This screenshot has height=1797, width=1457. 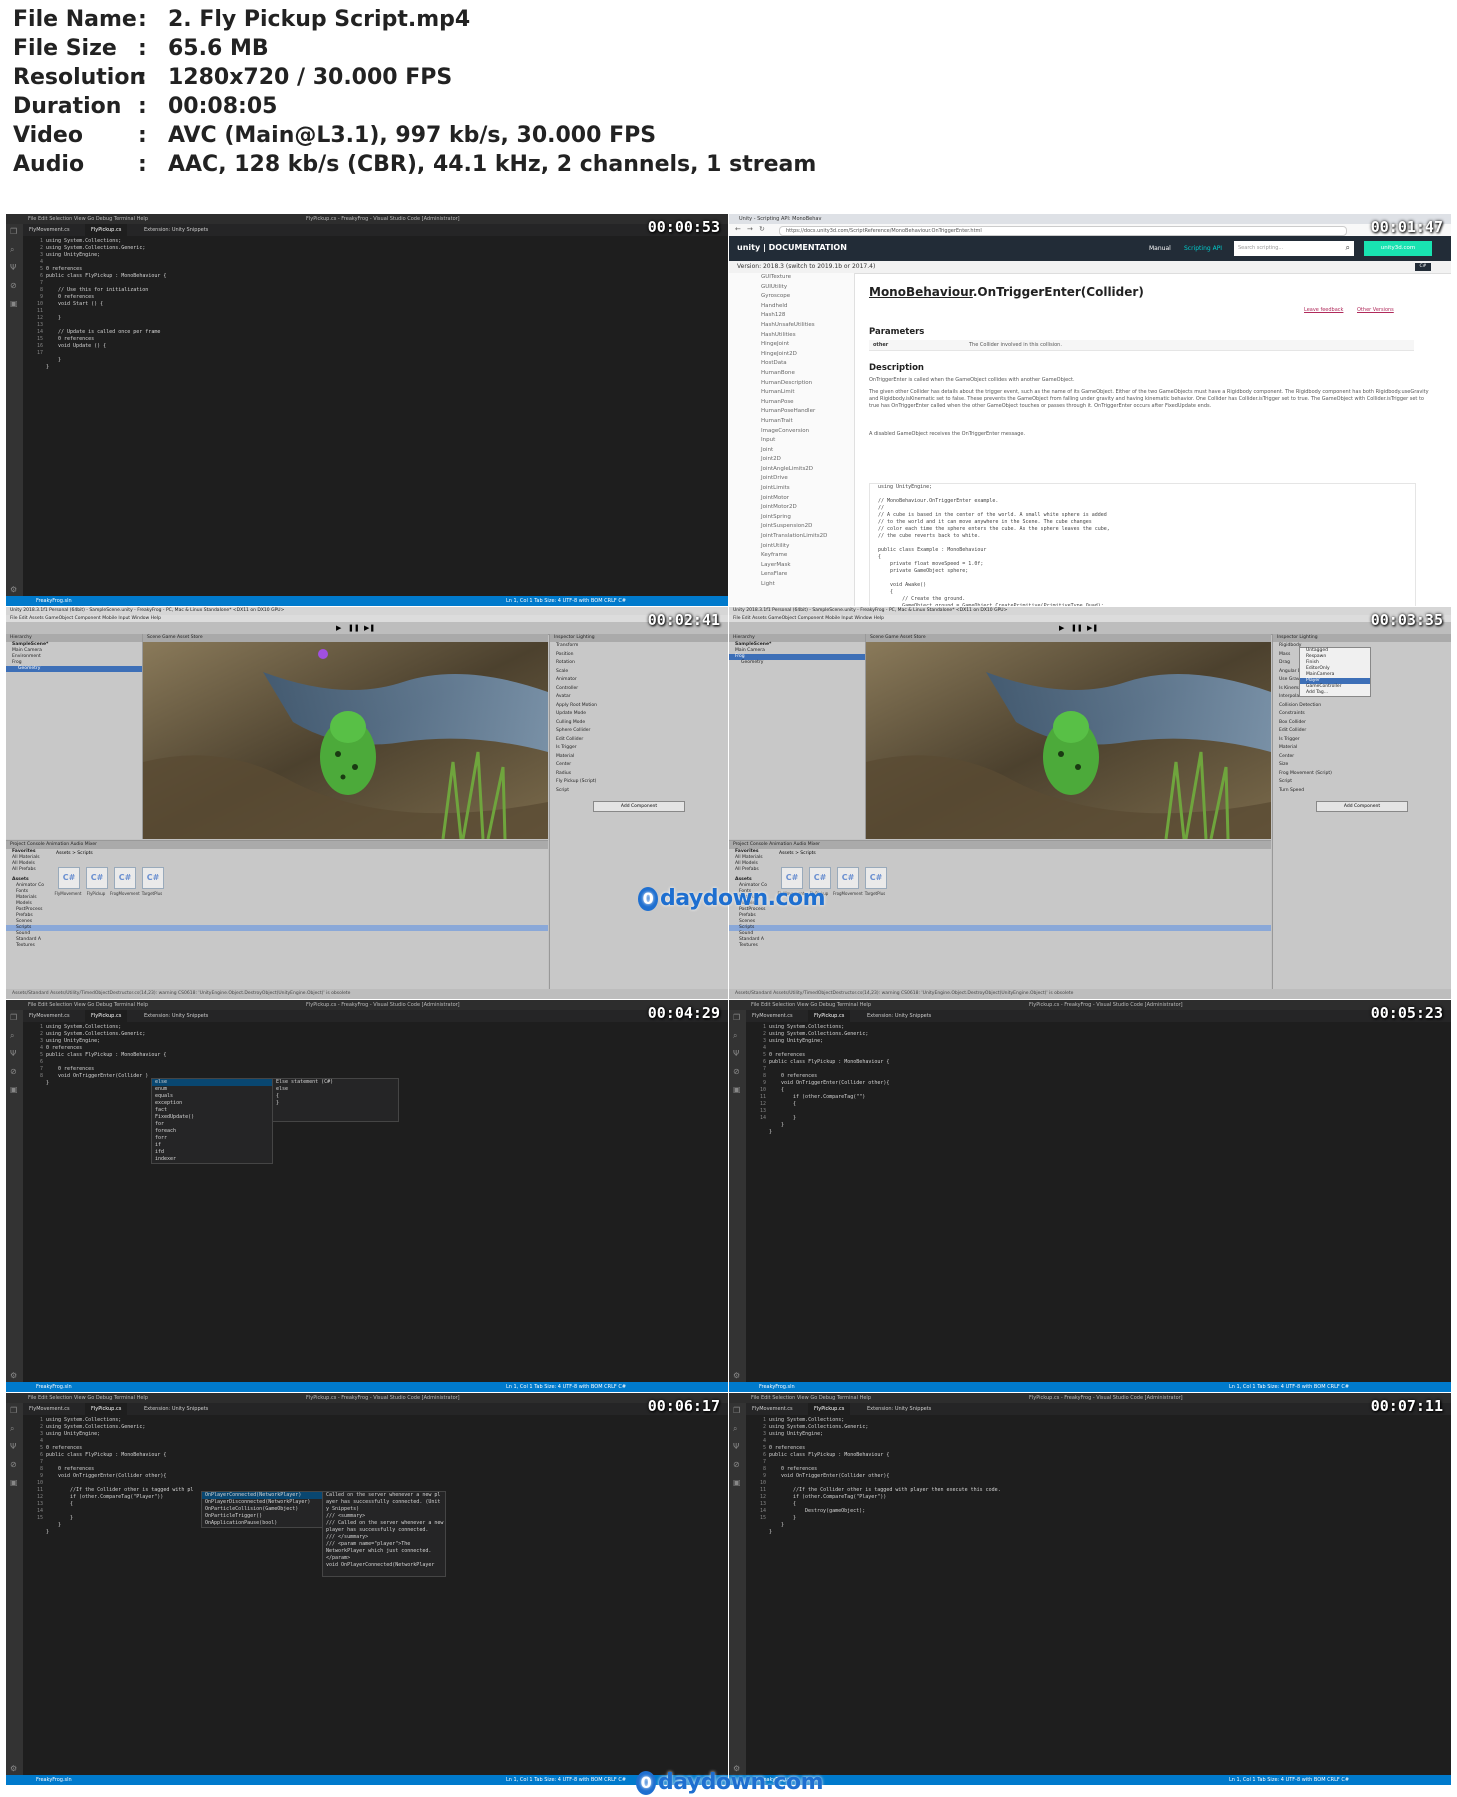 What do you see at coordinates (791, 575) in the screenshot?
I see `sidebar-item: LensFlare` at bounding box center [791, 575].